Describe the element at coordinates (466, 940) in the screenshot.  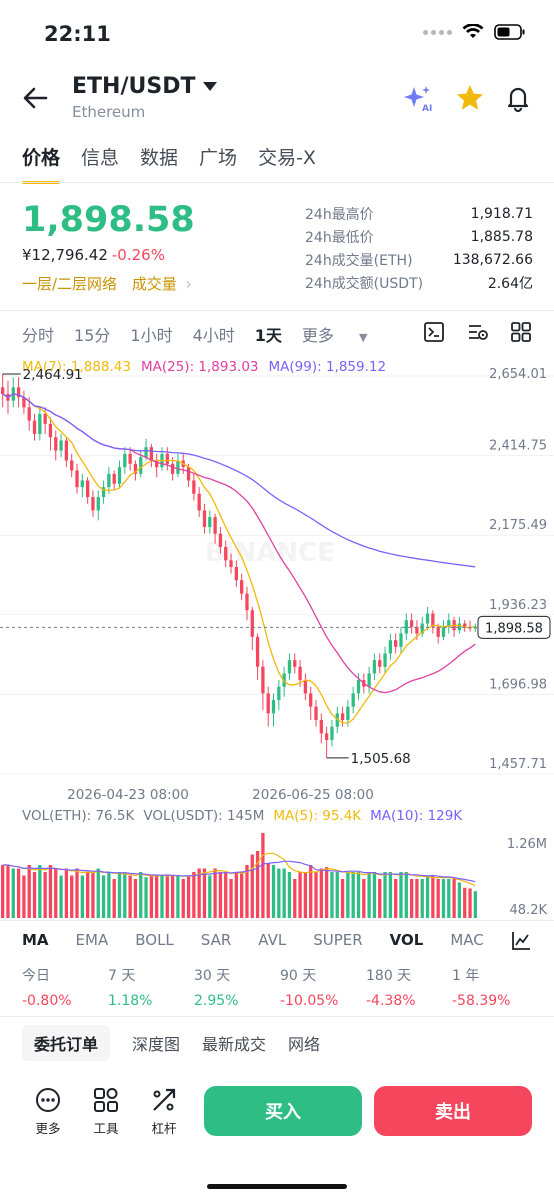
I see `indicator-macd: MAC` at that location.